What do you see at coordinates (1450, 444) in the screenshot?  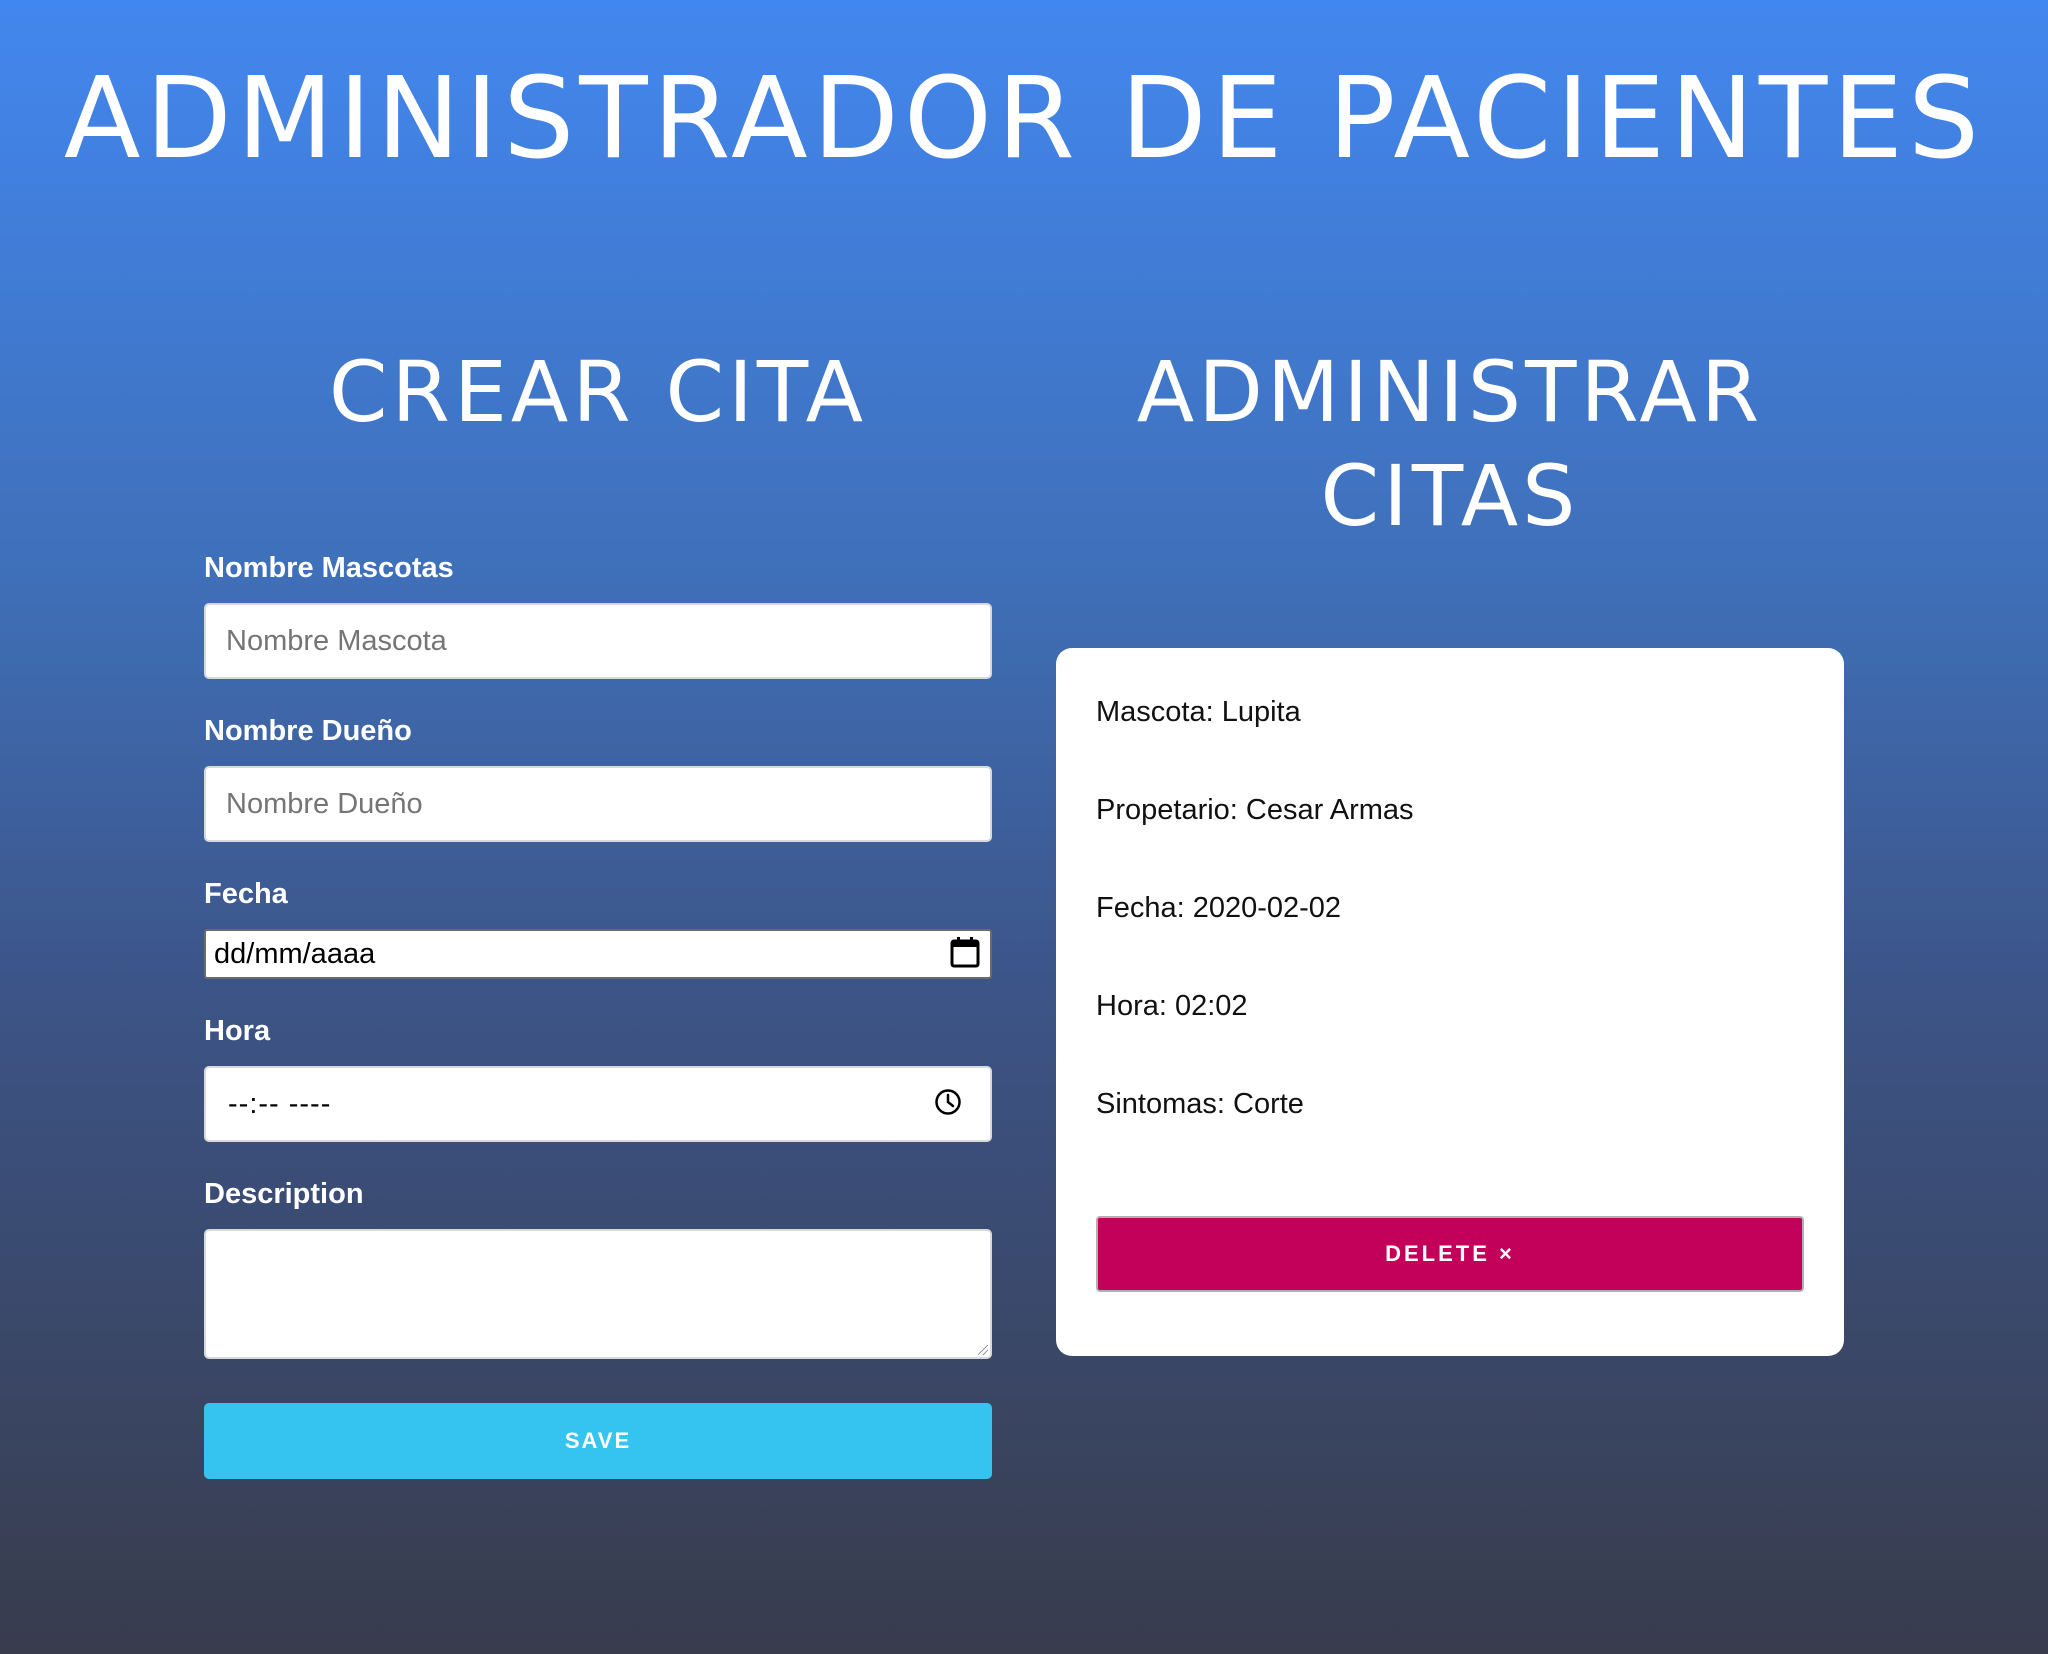 I see `manage-appointments-title: ADMINISTRAR CITAS` at bounding box center [1450, 444].